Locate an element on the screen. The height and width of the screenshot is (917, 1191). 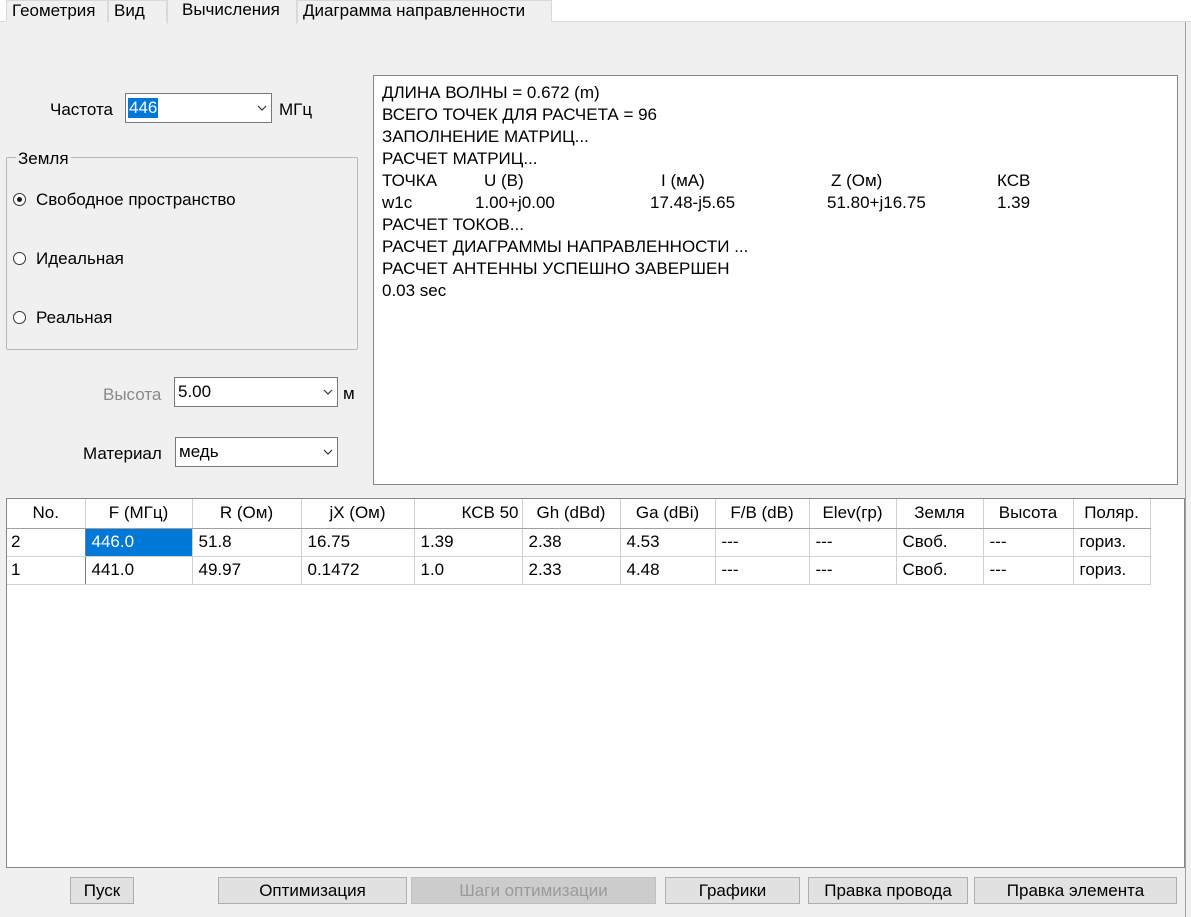
column-header: Elev(гр) is located at coordinates (853, 514).